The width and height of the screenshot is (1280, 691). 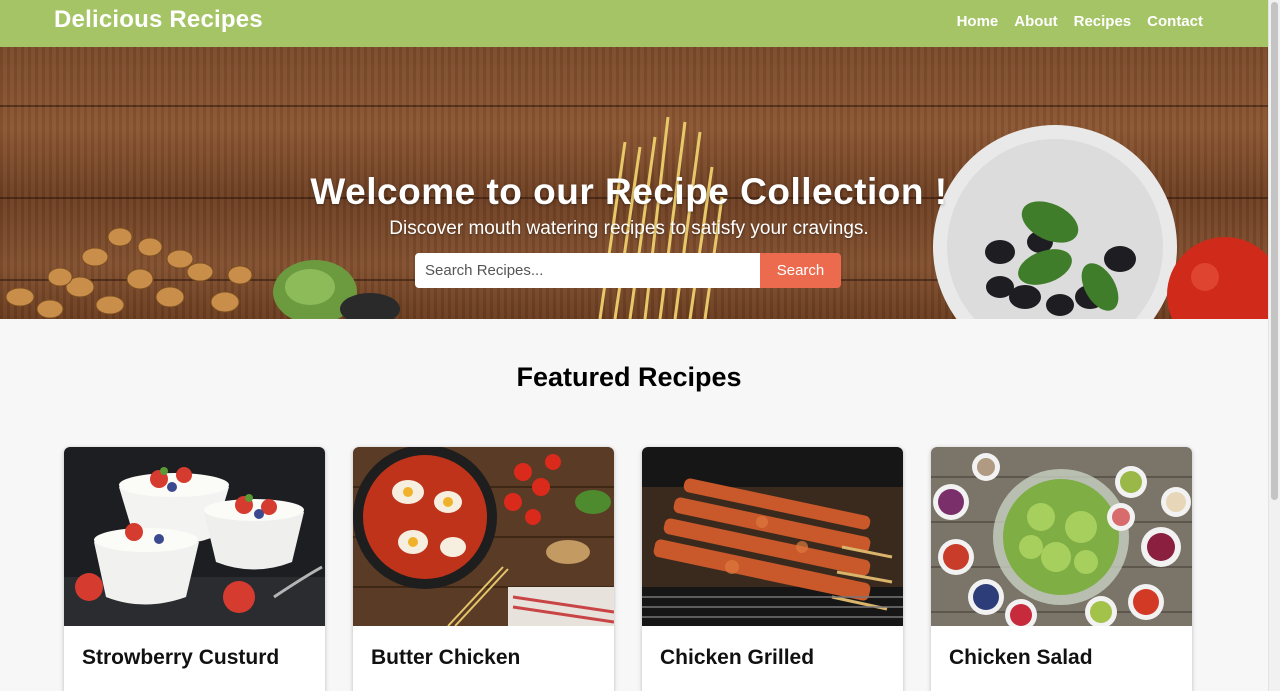 I want to click on recipe-card: Butter Chicken, so click(x=483, y=569).